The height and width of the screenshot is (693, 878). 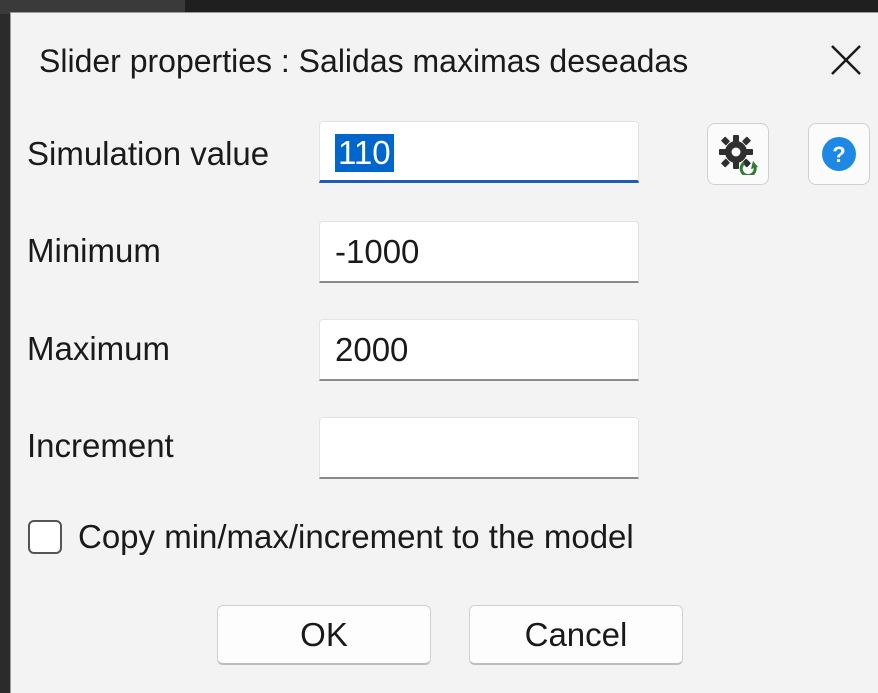 What do you see at coordinates (99, 348) in the screenshot?
I see `maximum-label: Maximum` at bounding box center [99, 348].